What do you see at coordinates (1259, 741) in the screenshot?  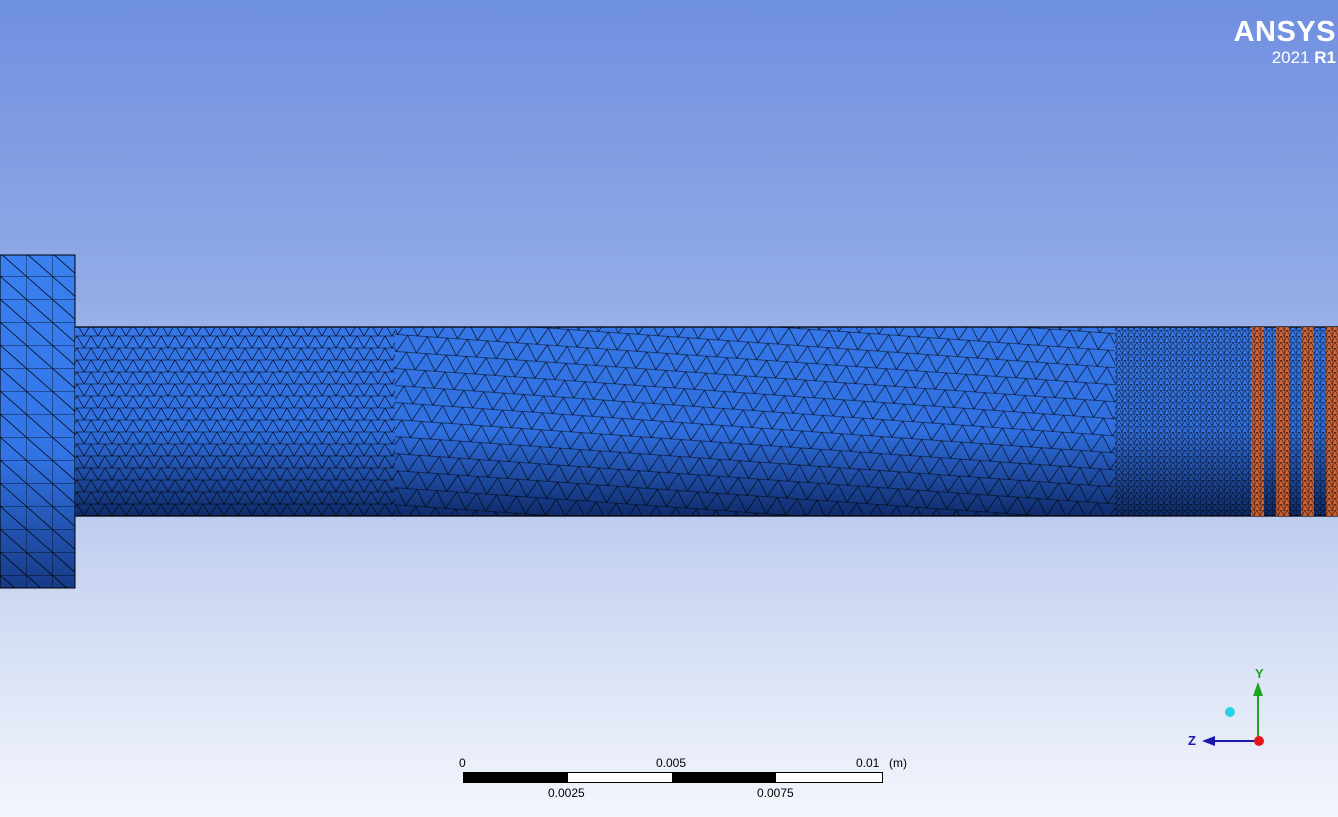 I see `x-axis-dot-icon` at bounding box center [1259, 741].